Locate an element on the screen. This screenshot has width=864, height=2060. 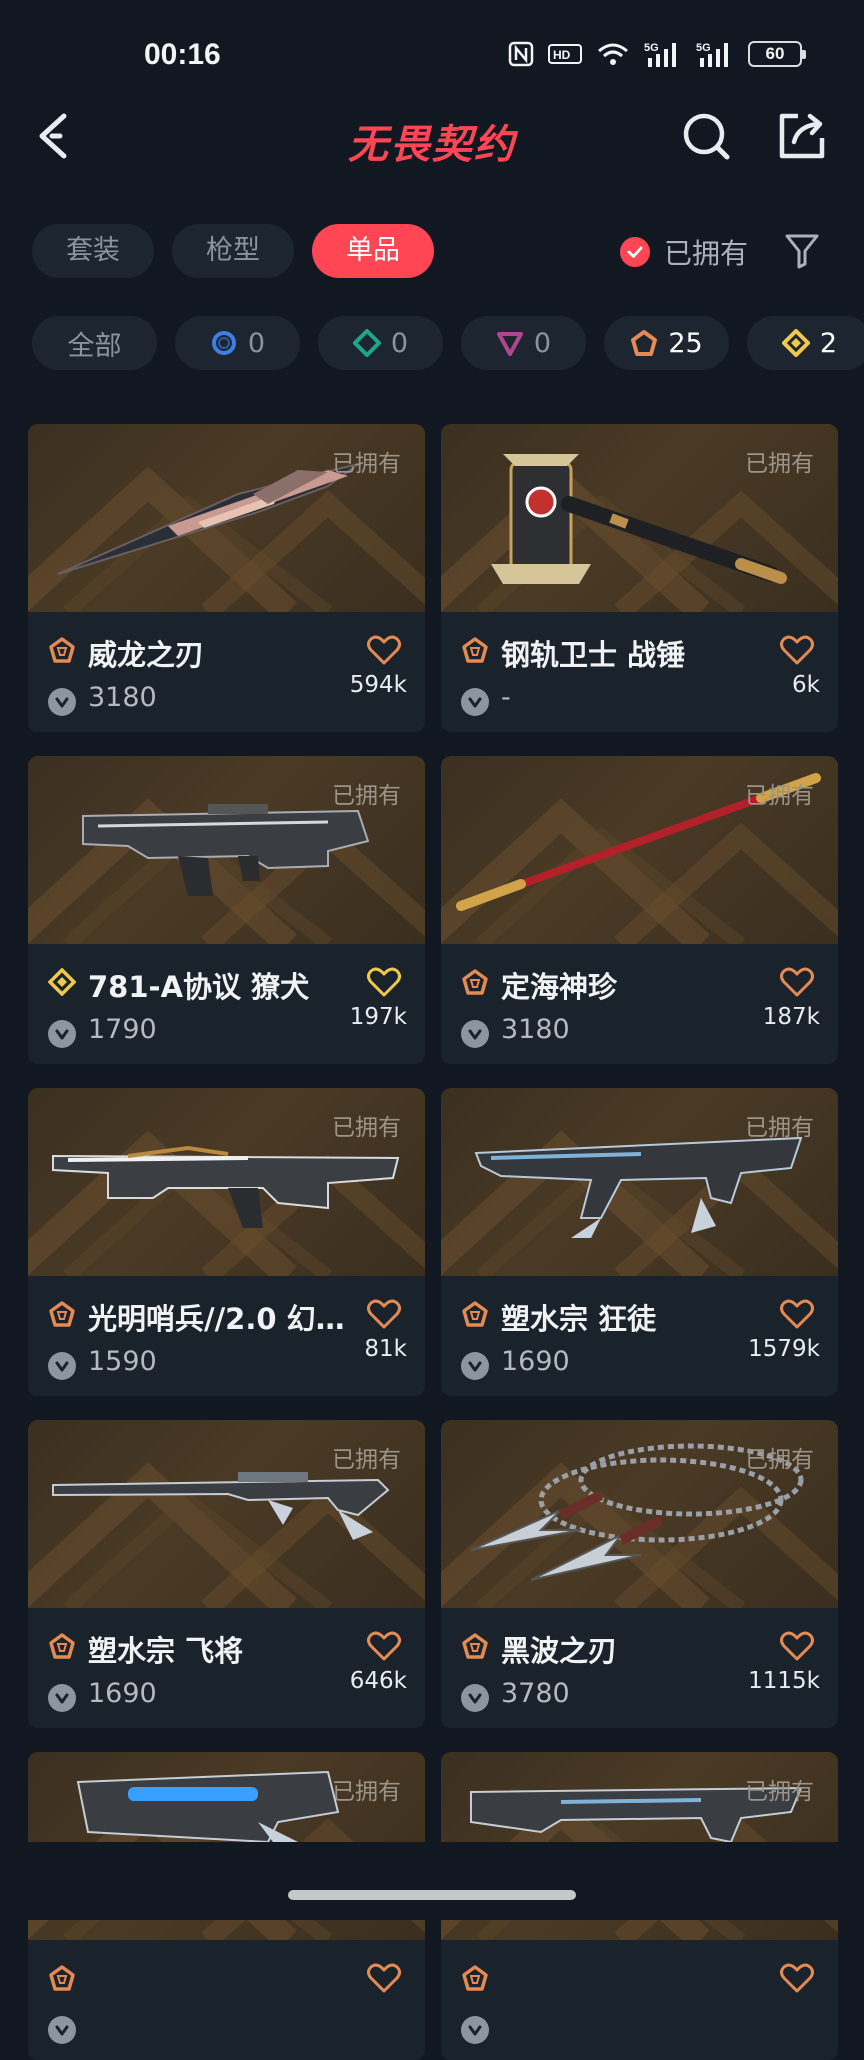
signal-5g-icon-2: 5G is located at coordinates (715, 54).